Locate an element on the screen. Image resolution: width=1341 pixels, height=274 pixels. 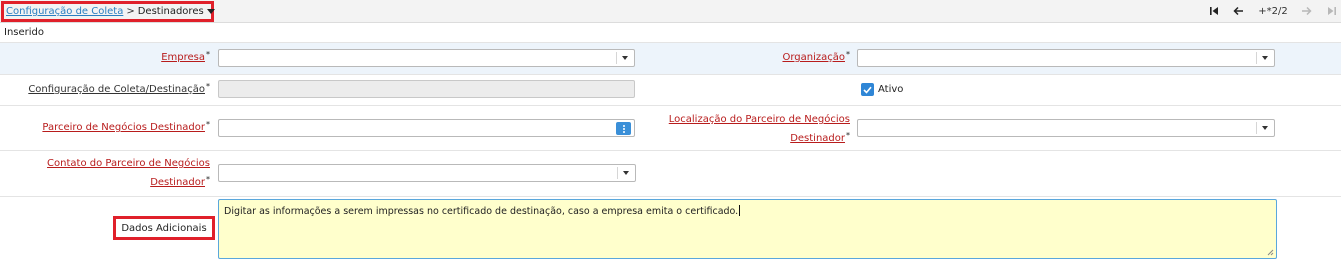
record-counter-text: +*2/2 is located at coordinates (1273, 11).